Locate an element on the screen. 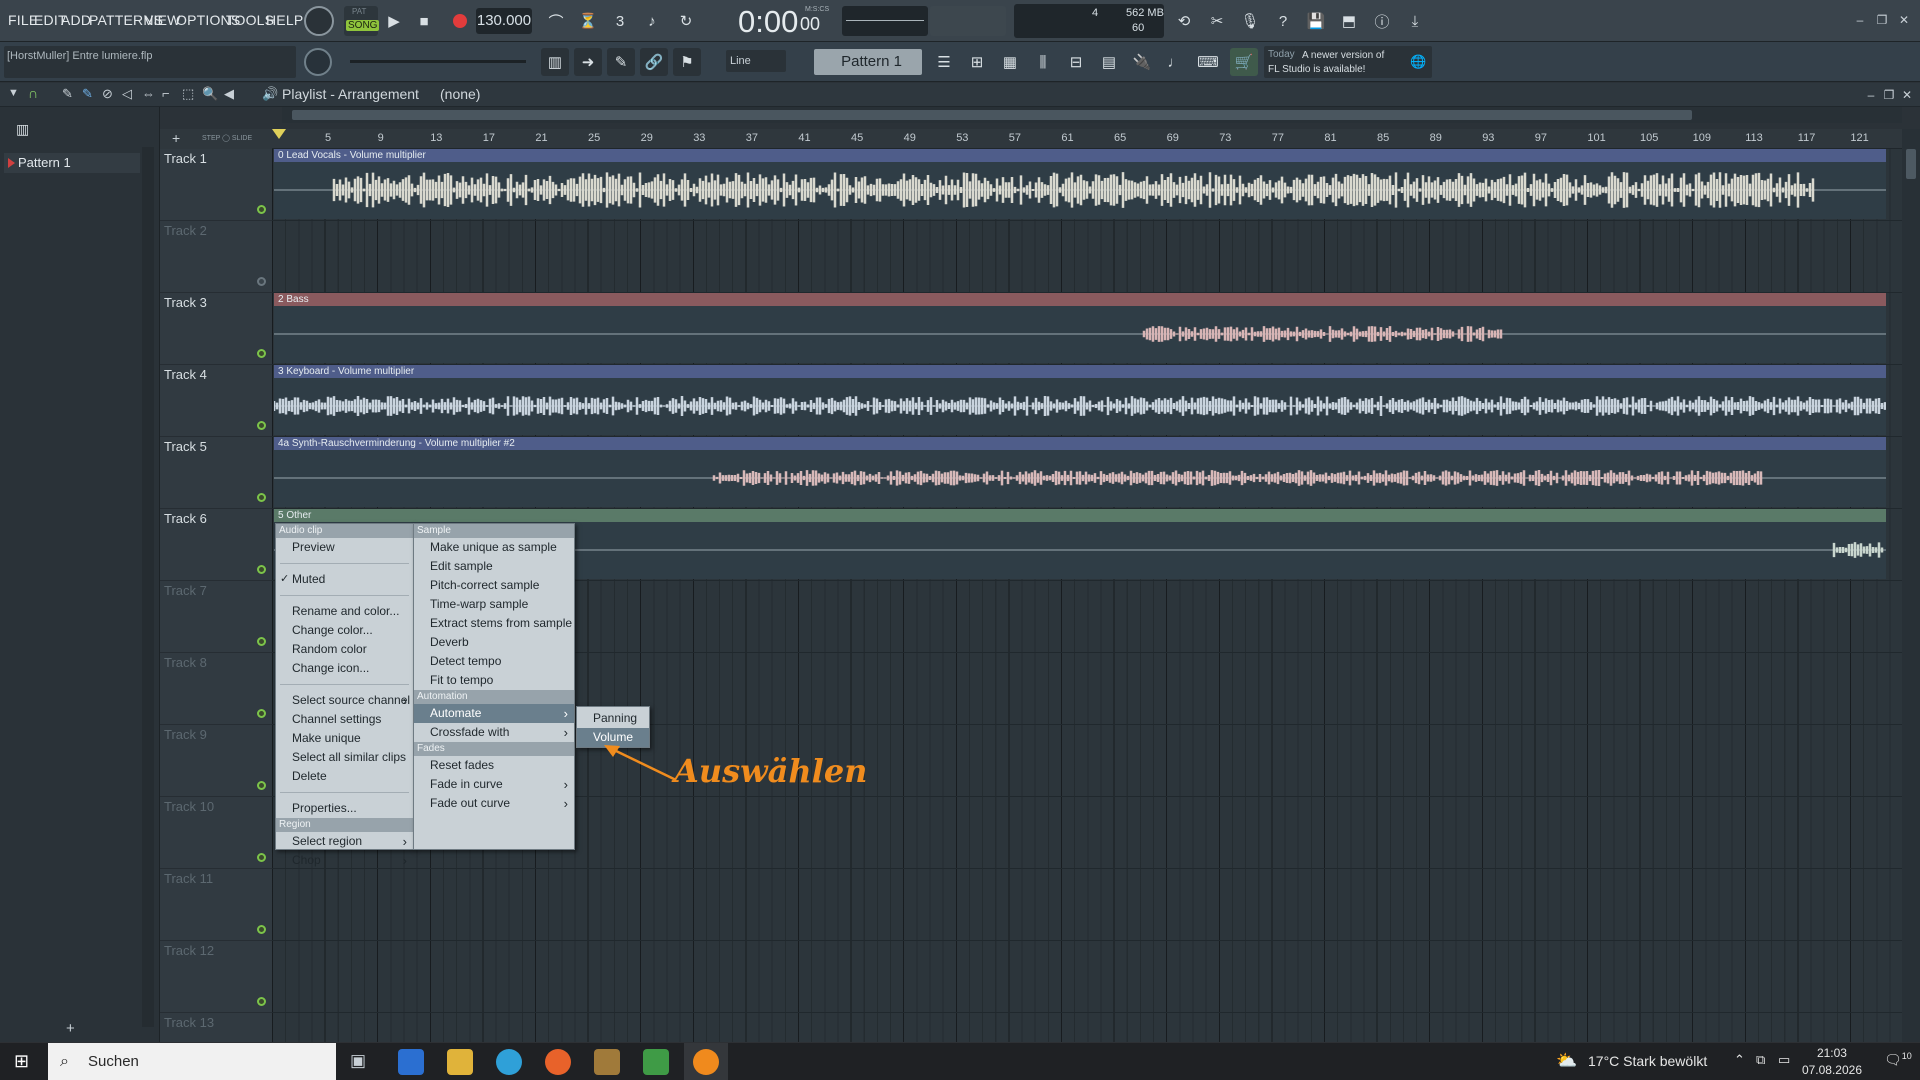 This screenshot has height=1080, width=1920. piano-icon: ▥ is located at coordinates (22, 129).